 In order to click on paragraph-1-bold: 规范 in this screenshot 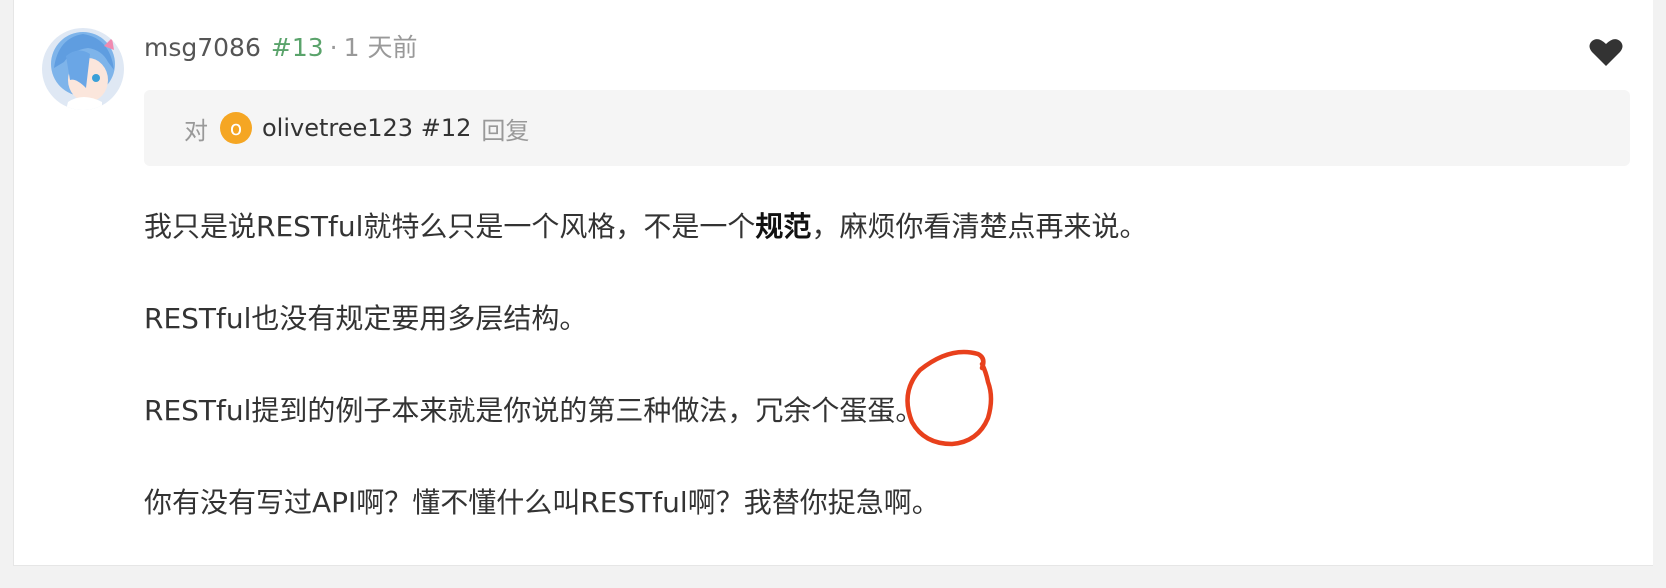, I will do `click(783, 226)`.